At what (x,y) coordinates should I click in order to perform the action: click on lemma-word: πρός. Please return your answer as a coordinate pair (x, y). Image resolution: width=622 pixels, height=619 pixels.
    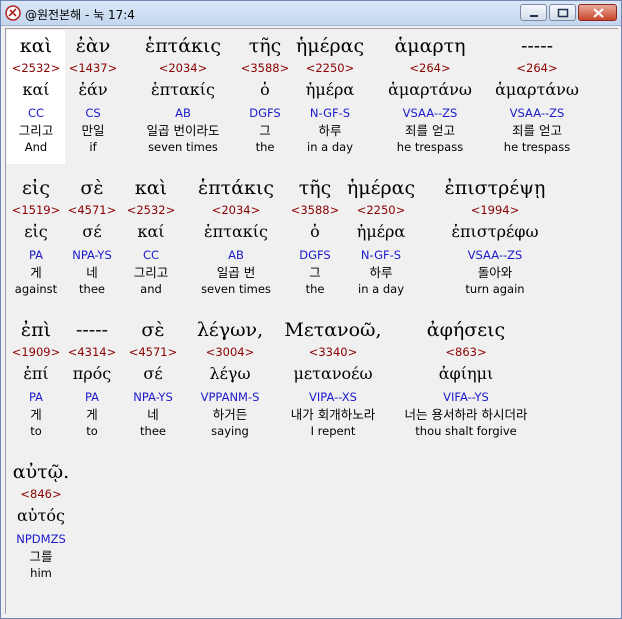
    Looking at the image, I should click on (92, 373).